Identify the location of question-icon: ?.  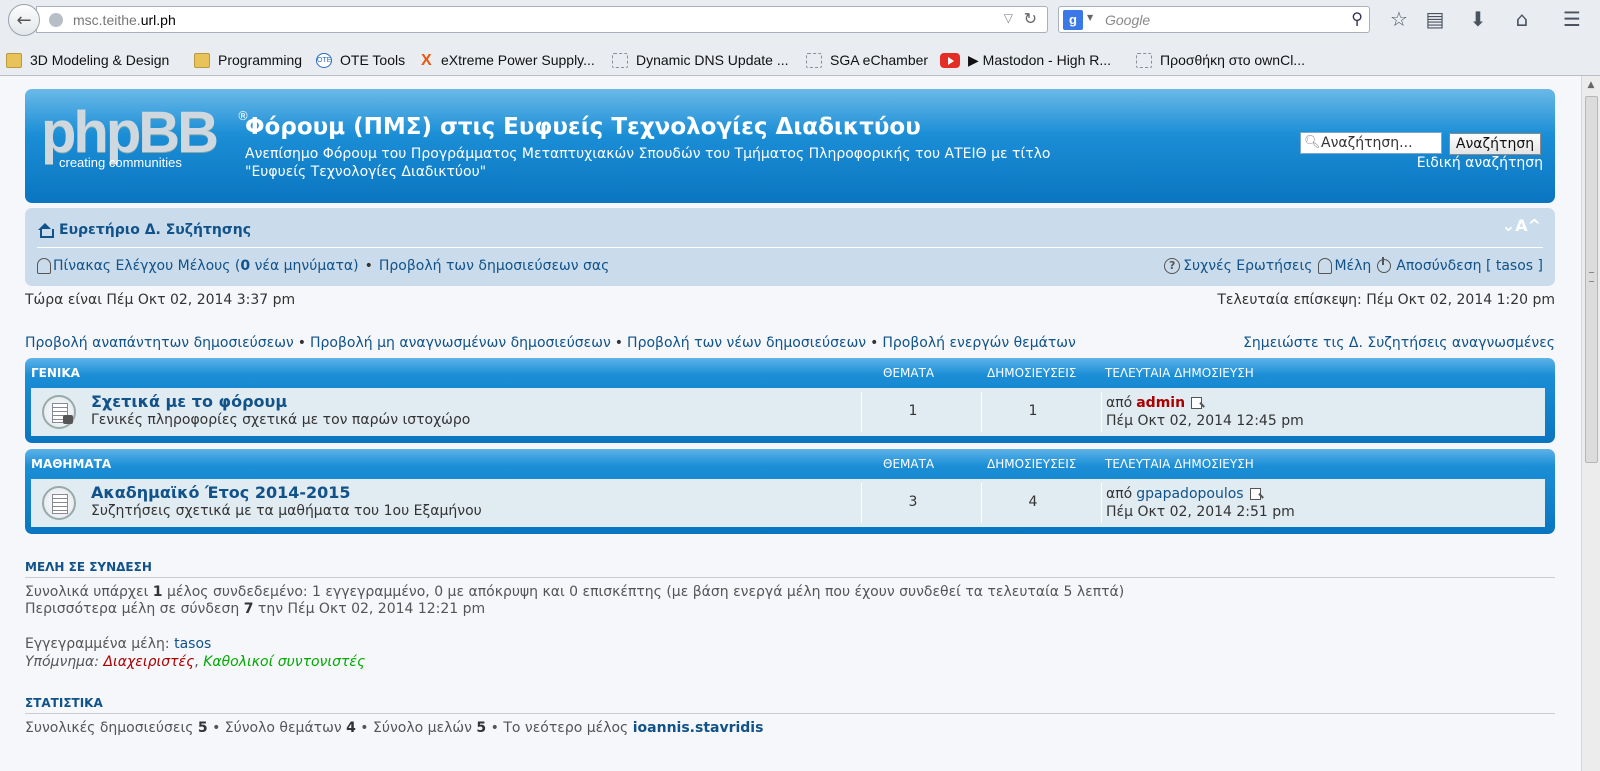
(1172, 266).